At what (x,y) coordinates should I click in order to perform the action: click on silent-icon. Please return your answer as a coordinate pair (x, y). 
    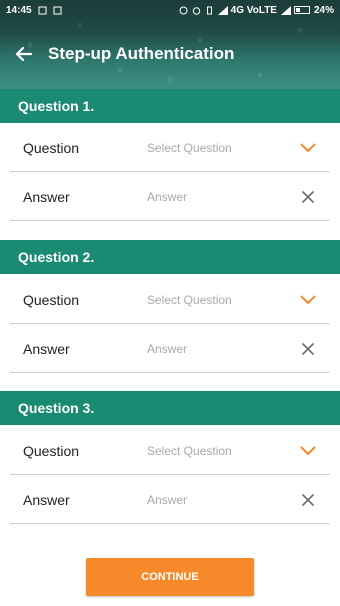
    Looking at the image, I should click on (183, 10).